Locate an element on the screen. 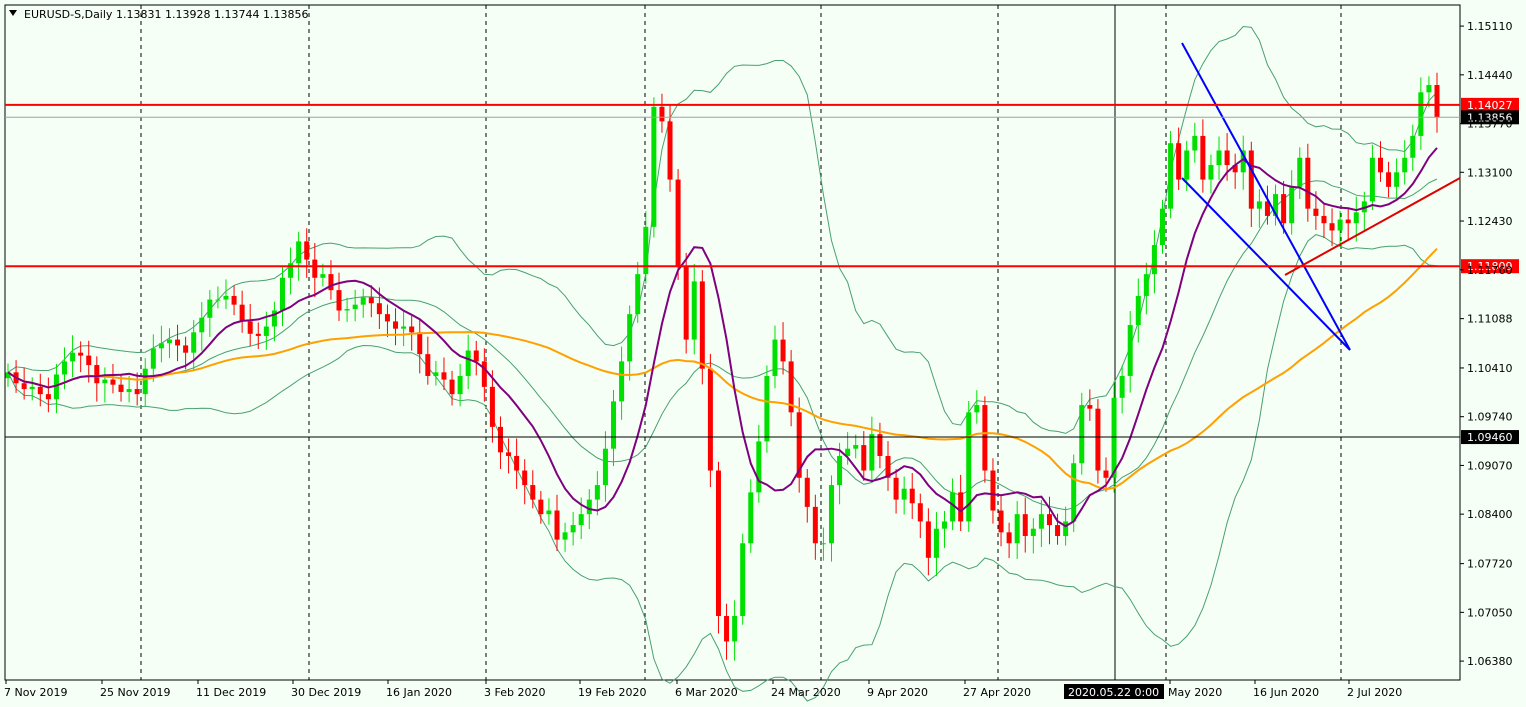 This screenshot has width=1526, height=707. x-tick-label: 9 Apr 2020 is located at coordinates (897, 692).